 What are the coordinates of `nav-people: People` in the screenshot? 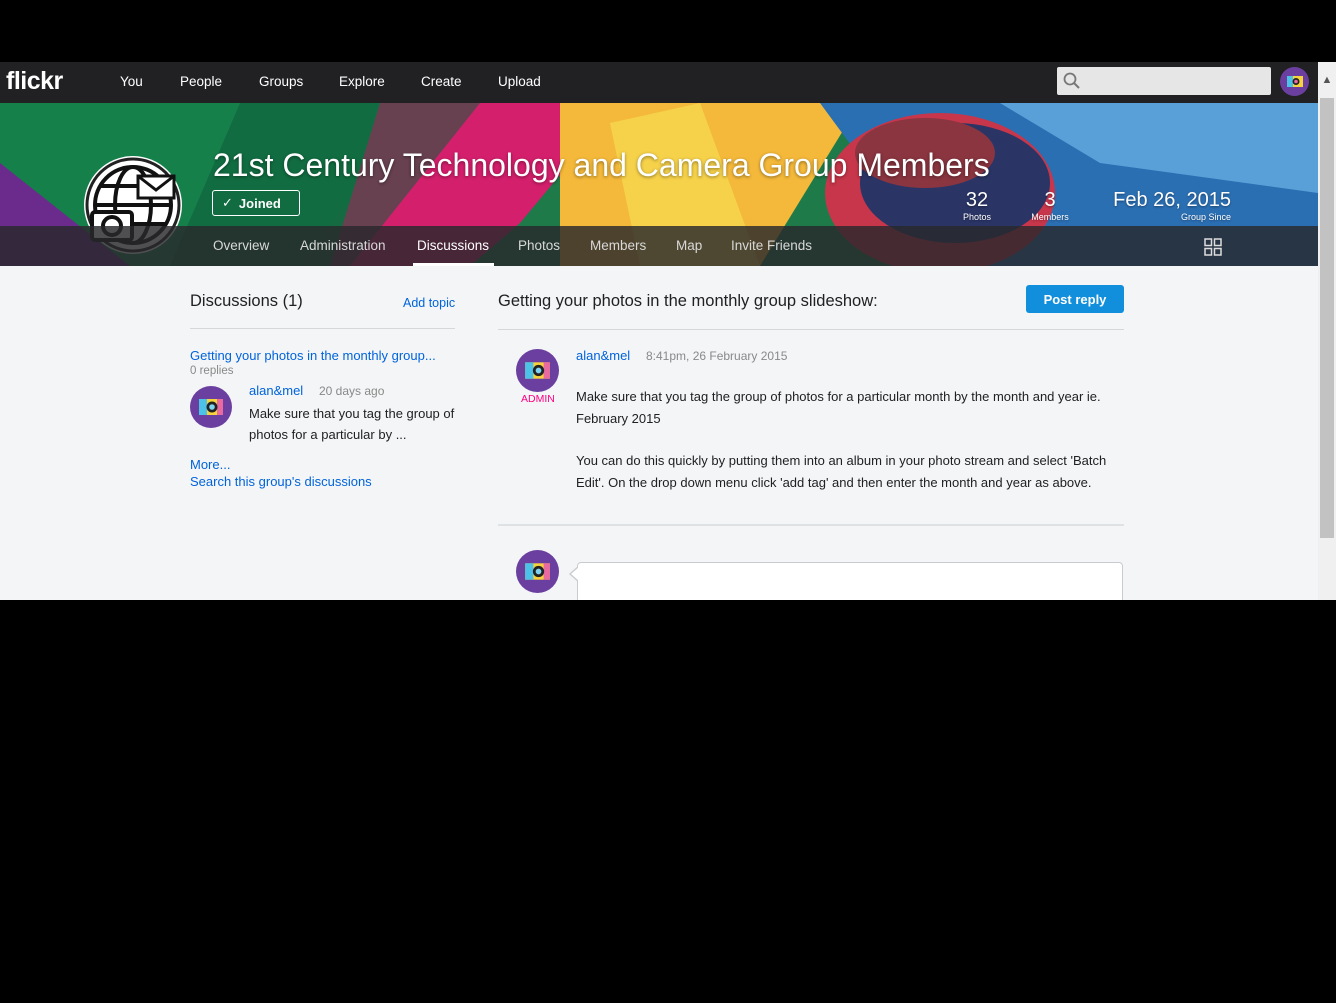 It's located at (201, 81).